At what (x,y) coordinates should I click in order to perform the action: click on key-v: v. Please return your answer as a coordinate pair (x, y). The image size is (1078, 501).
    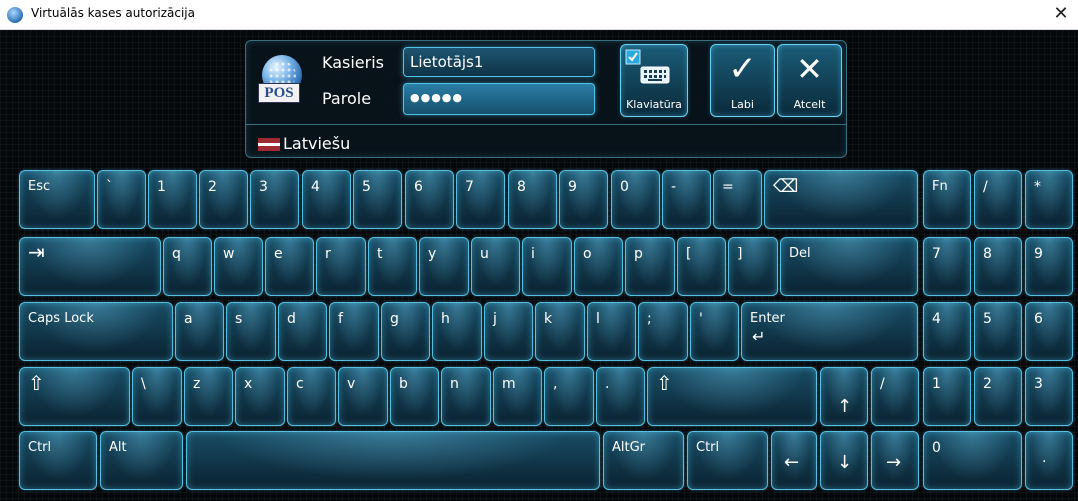
    Looking at the image, I should click on (363, 396).